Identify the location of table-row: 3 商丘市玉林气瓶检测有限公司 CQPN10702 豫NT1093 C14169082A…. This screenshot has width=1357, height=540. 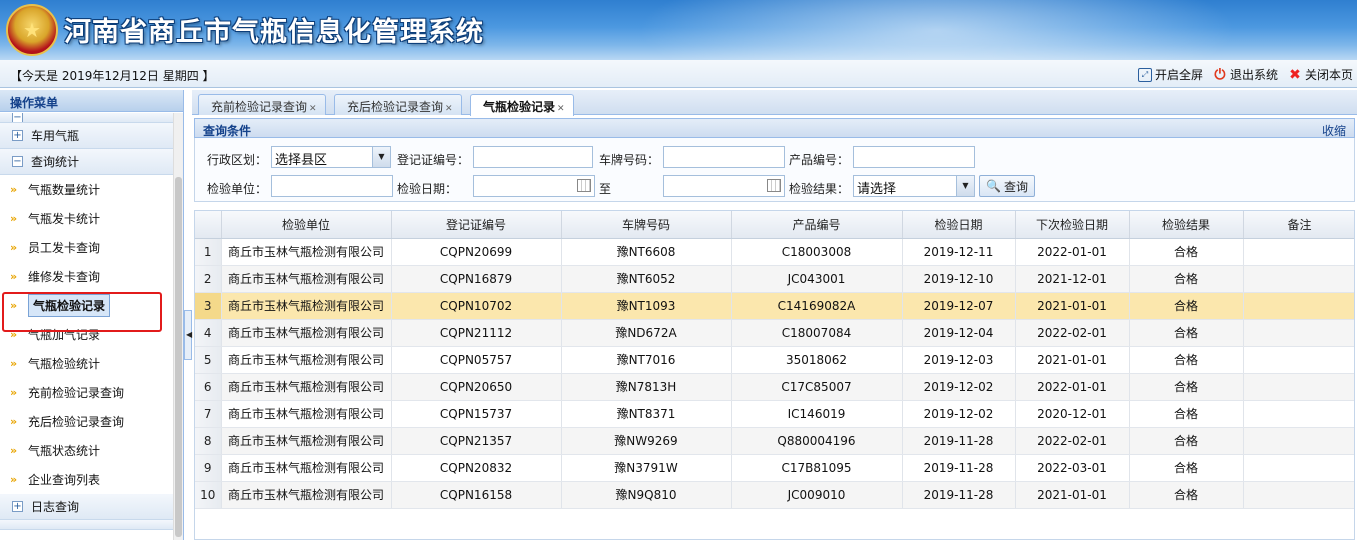
(774, 306).